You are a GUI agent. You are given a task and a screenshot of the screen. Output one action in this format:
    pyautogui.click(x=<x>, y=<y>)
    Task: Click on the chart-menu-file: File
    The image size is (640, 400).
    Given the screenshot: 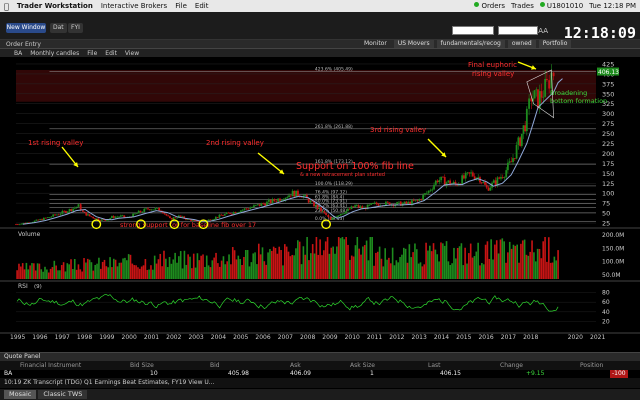 What is the action you would take?
    pyautogui.click(x=92, y=53)
    